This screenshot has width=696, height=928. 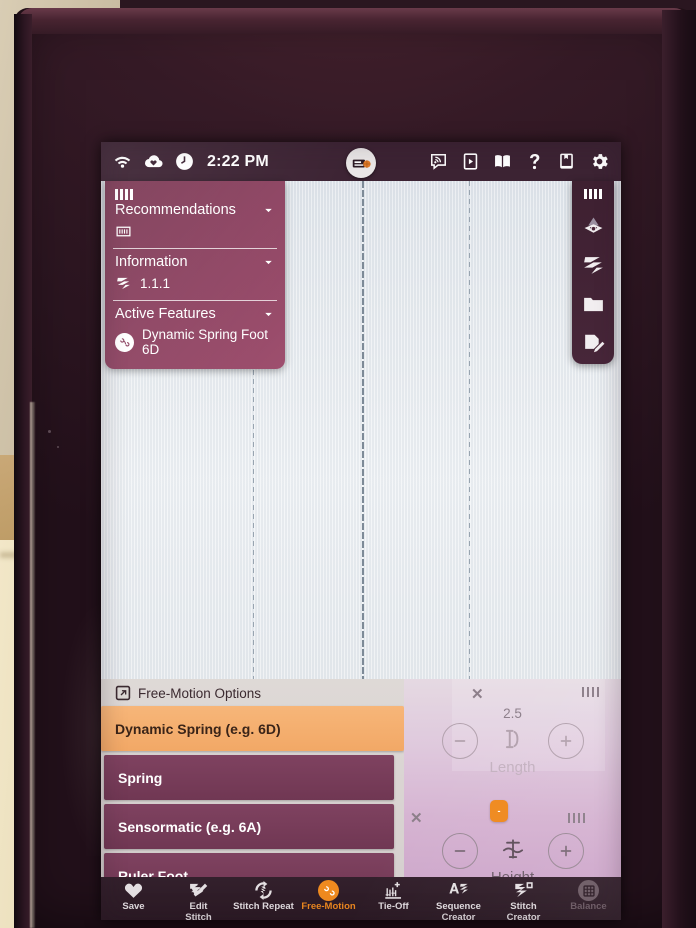 I want to click on information-value: 1.1.1, so click(x=155, y=283).